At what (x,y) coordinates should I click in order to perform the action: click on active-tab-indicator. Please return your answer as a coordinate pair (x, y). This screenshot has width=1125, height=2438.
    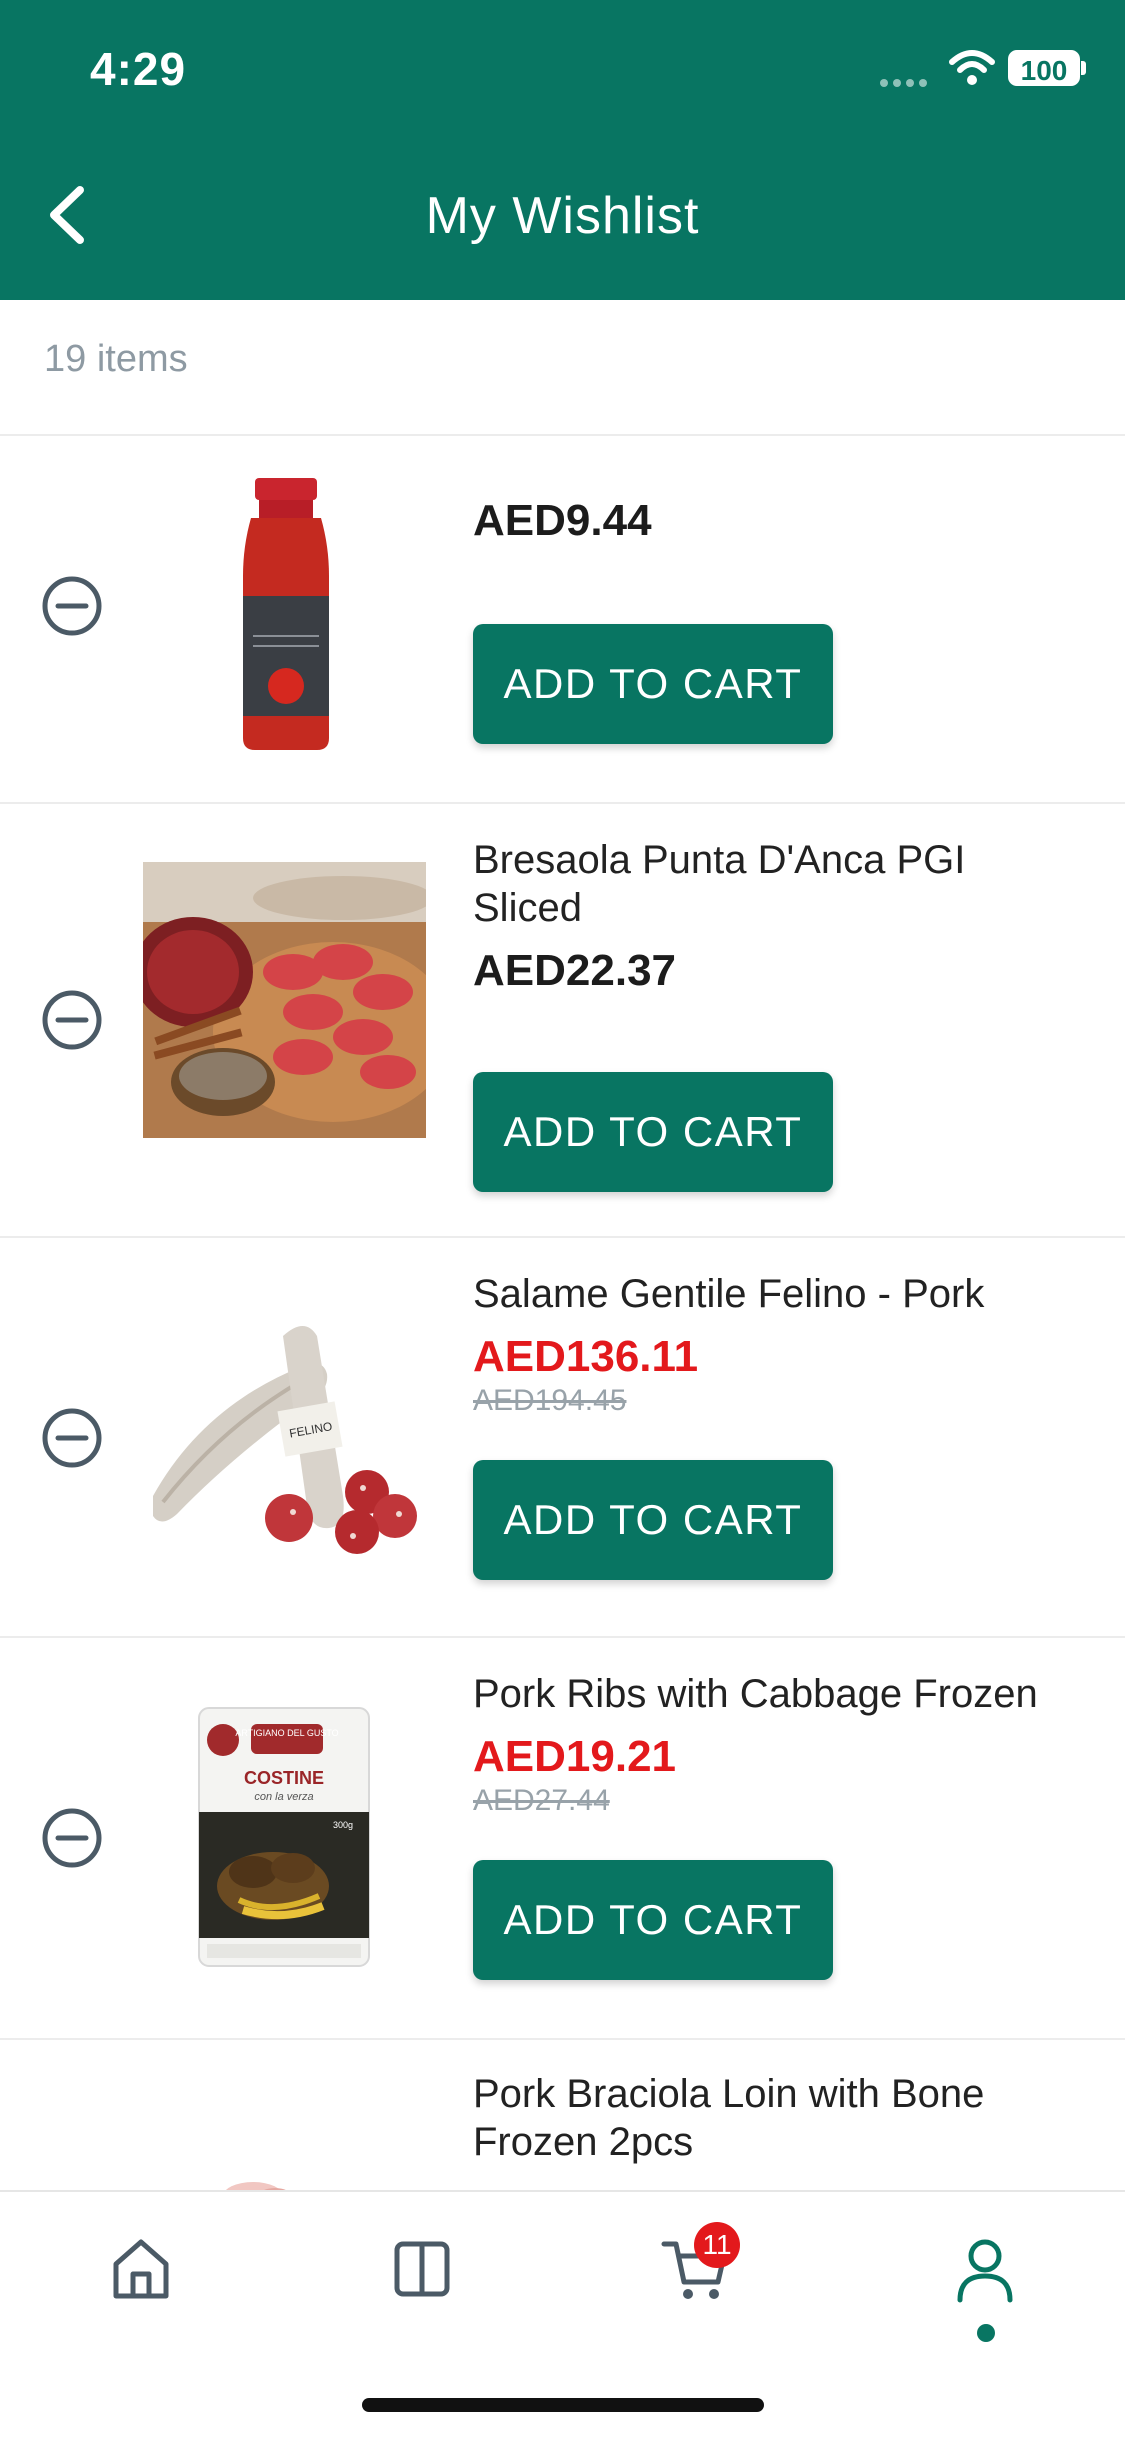
    Looking at the image, I should click on (986, 2333).